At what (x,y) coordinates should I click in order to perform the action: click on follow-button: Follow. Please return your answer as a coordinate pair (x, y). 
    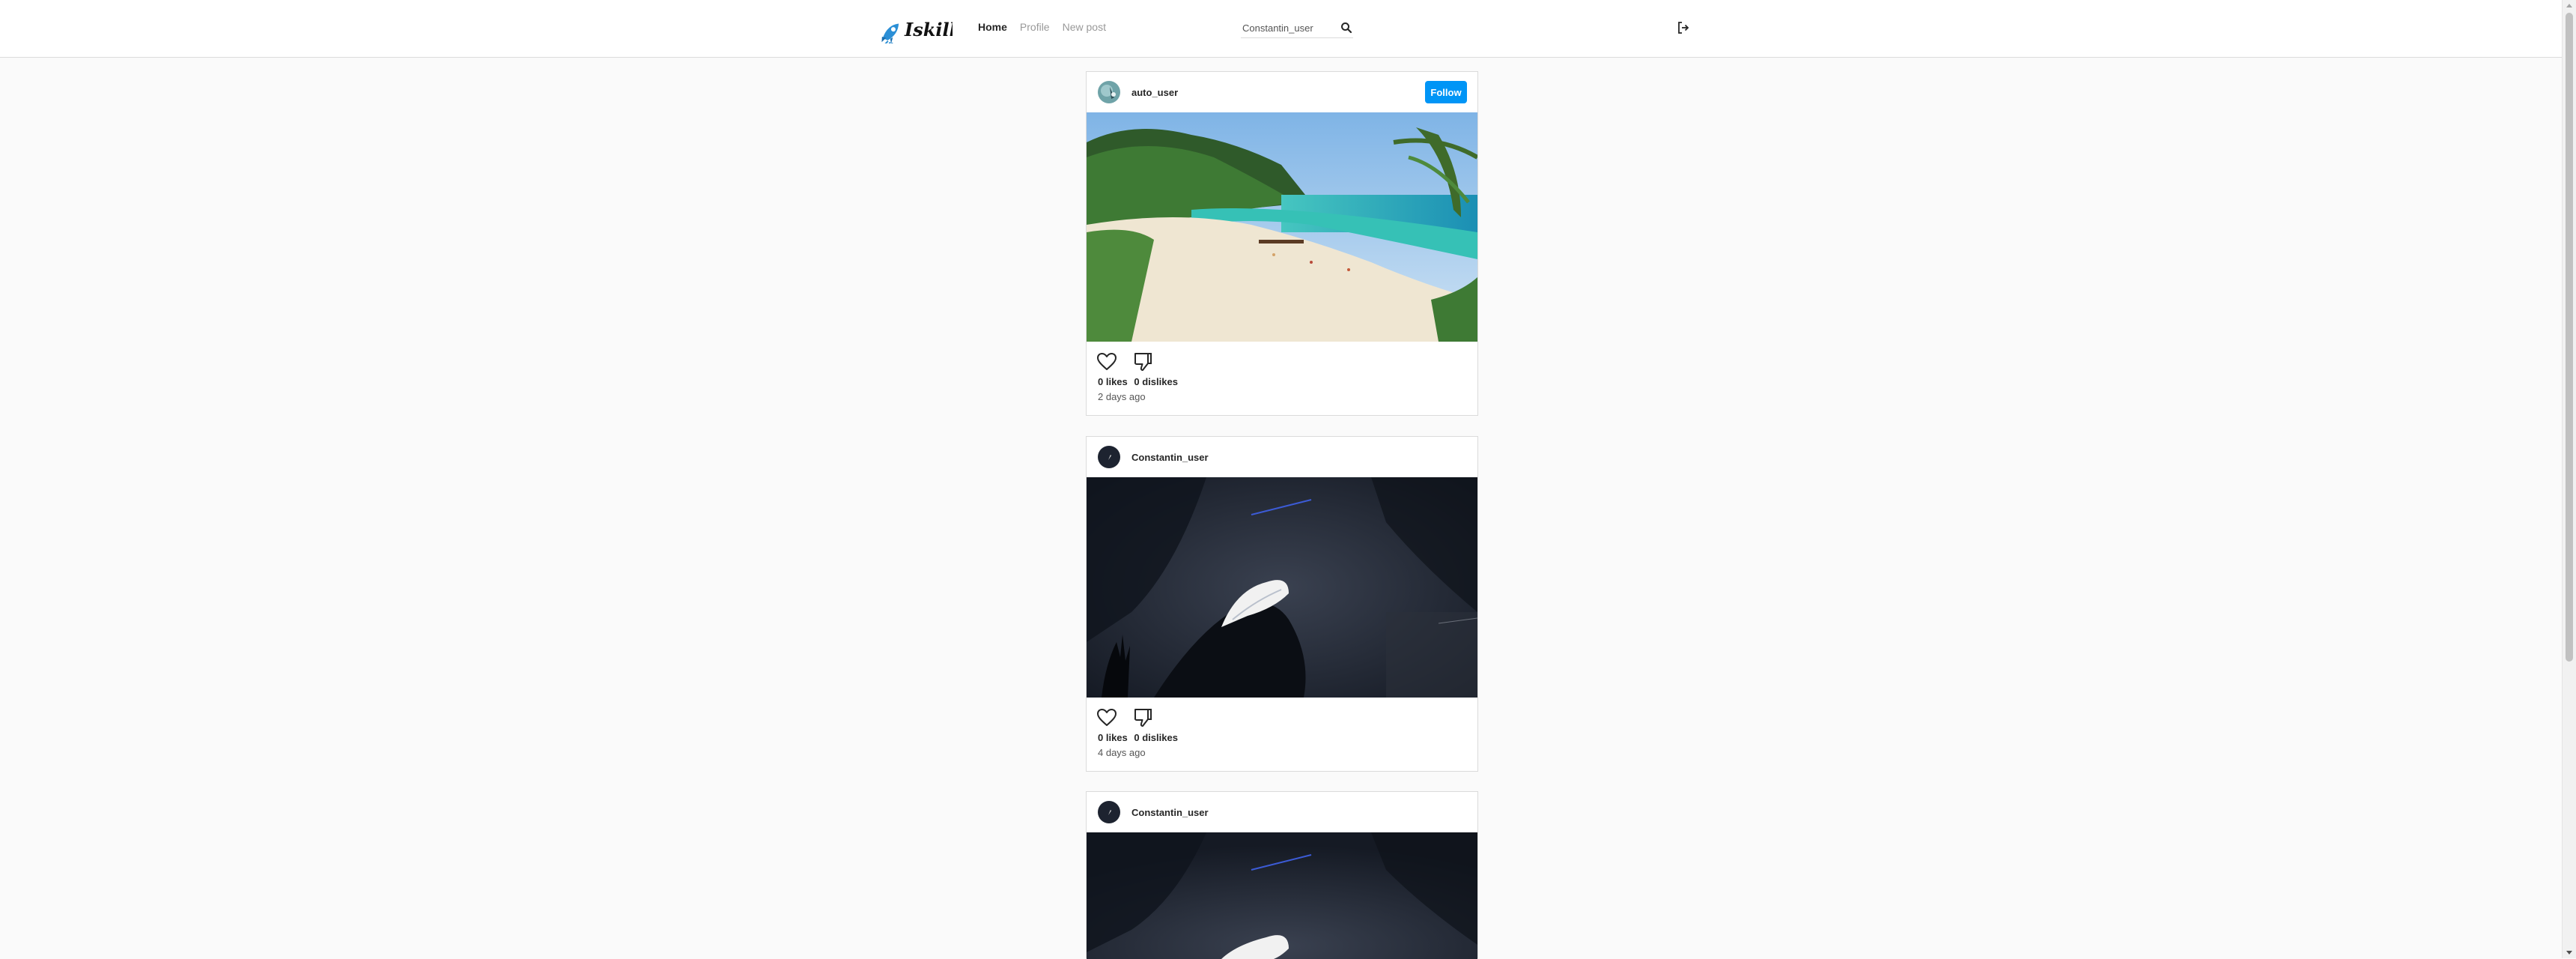
    Looking at the image, I should click on (1446, 92).